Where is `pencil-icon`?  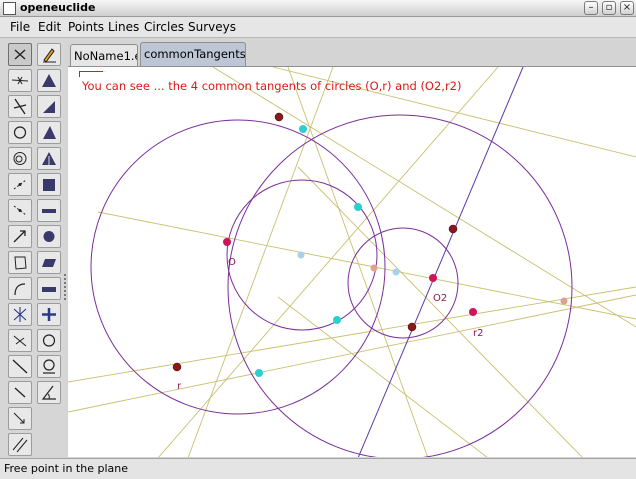 pencil-icon is located at coordinates (49, 55).